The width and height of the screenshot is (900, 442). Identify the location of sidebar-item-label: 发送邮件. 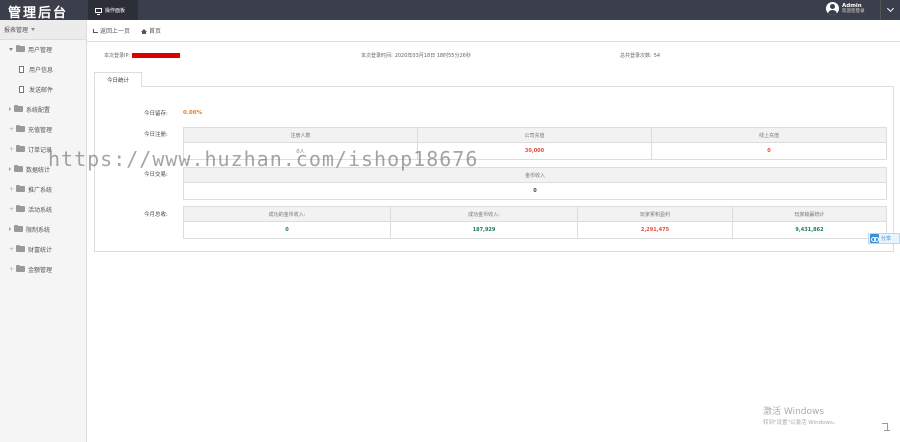
(41, 90).